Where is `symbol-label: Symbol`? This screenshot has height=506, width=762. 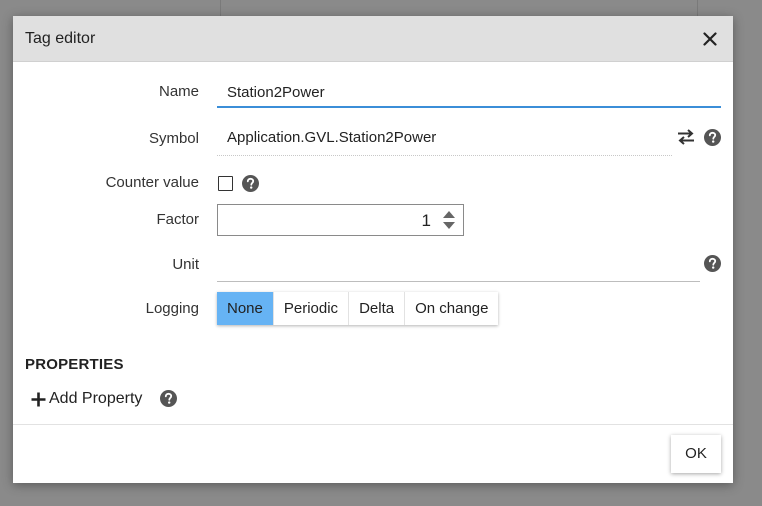
symbol-label: Symbol is located at coordinates (173, 138).